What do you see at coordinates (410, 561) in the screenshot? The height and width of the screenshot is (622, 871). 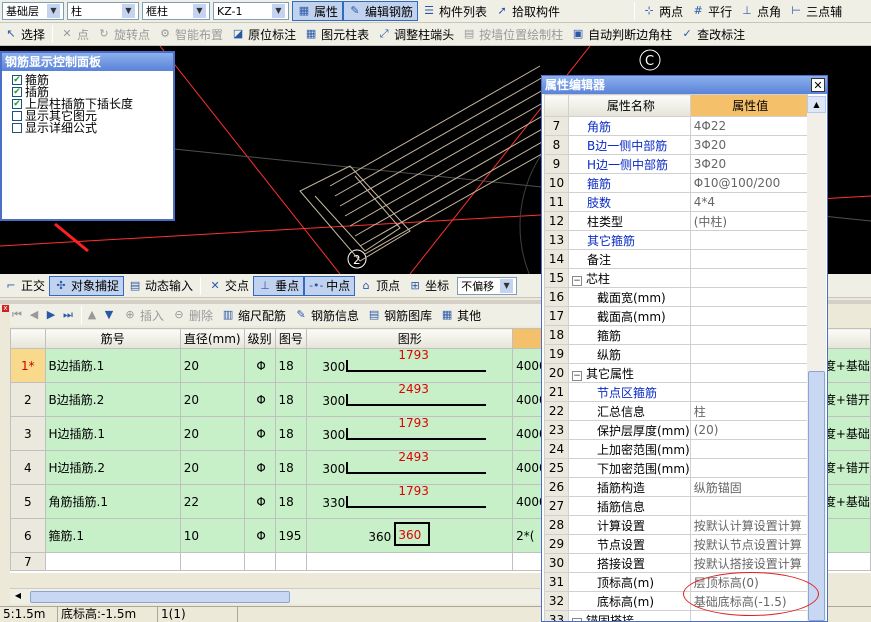 I see `cell-shape` at bounding box center [410, 561].